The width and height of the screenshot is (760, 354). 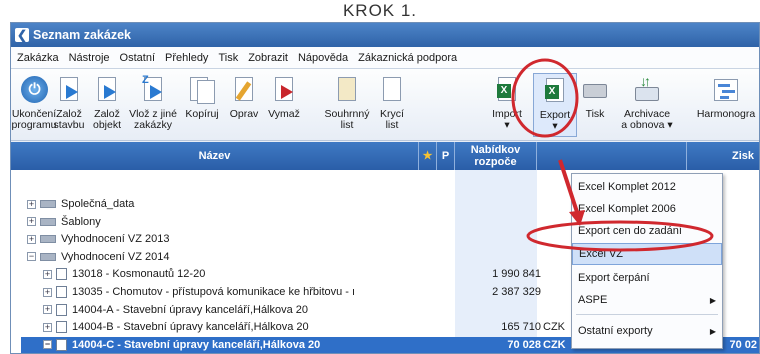 What do you see at coordinates (380, 11) in the screenshot?
I see `step-caption: KROK 1.` at bounding box center [380, 11].